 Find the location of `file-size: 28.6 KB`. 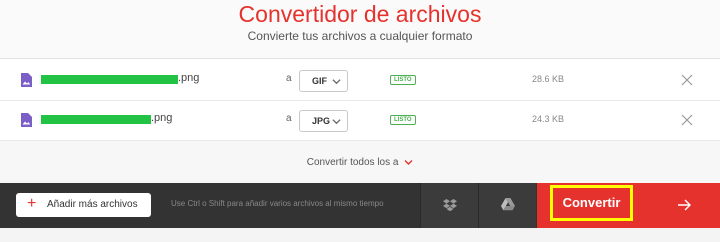

file-size: 28.6 KB is located at coordinates (548, 79).